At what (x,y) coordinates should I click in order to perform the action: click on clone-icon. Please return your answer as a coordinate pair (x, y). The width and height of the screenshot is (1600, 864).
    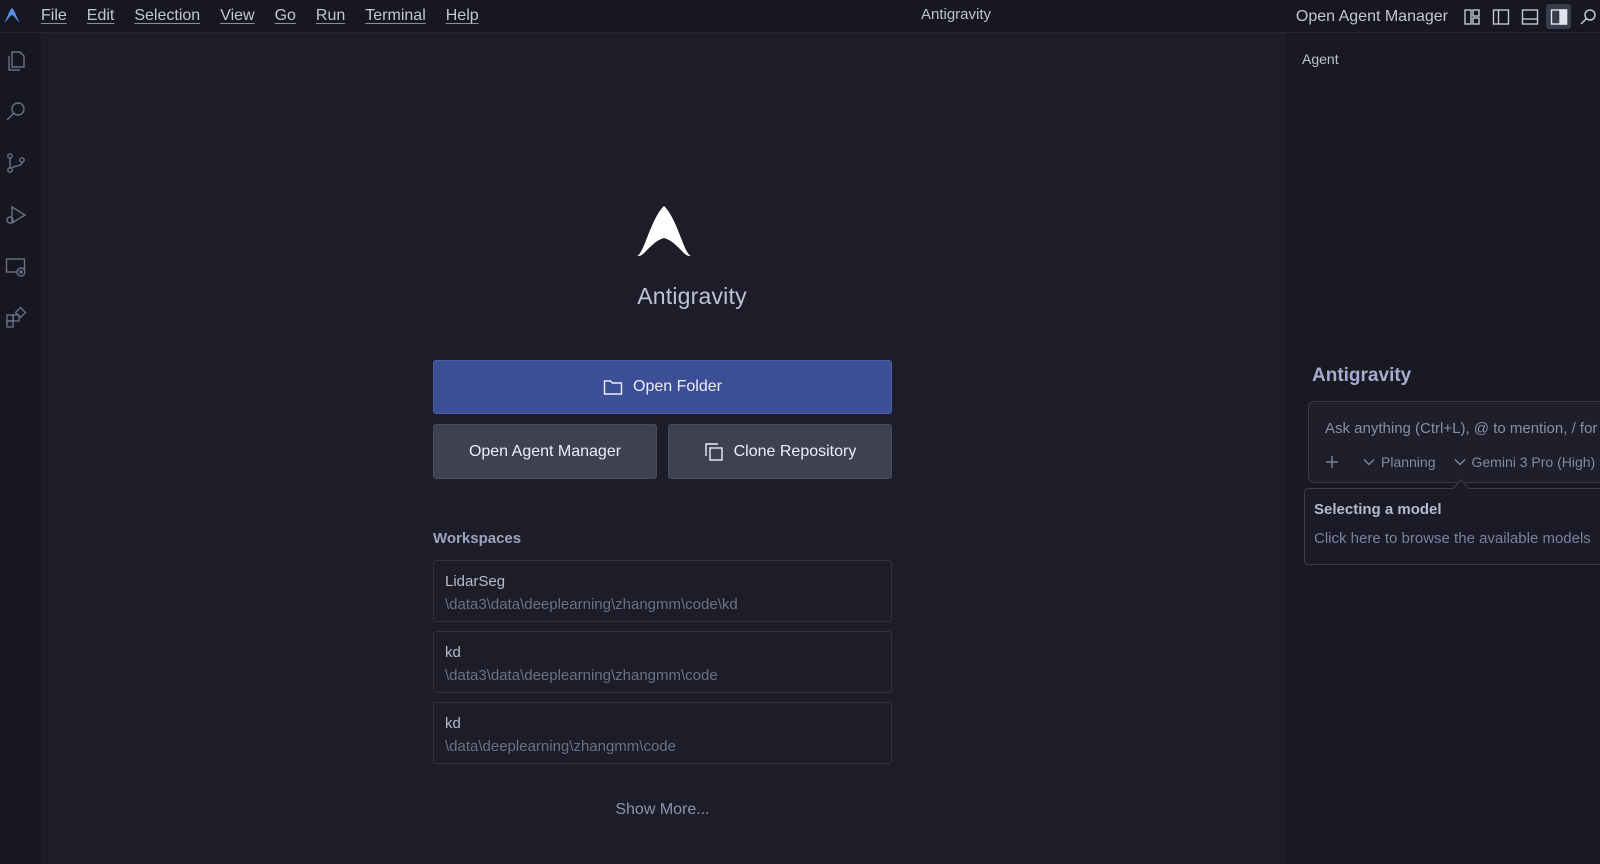
    Looking at the image, I should click on (713, 451).